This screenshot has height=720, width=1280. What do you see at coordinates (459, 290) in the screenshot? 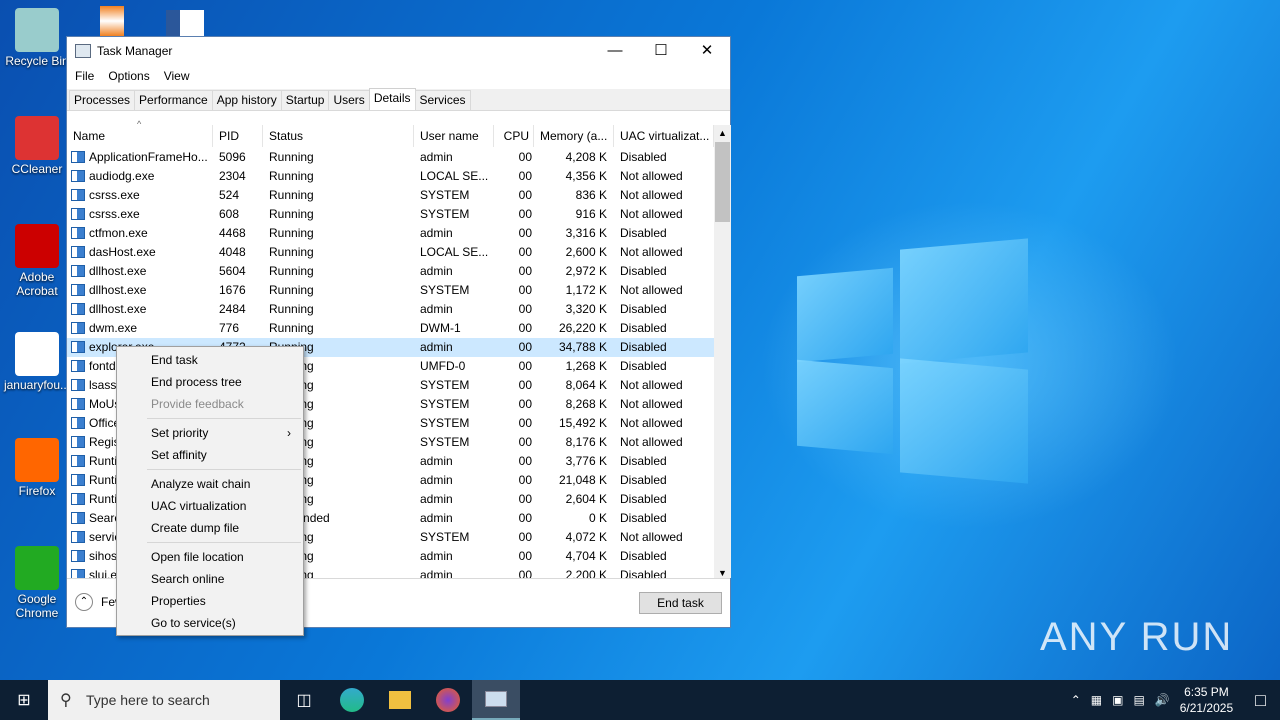
I see `cell-3: SYSTEM` at bounding box center [459, 290].